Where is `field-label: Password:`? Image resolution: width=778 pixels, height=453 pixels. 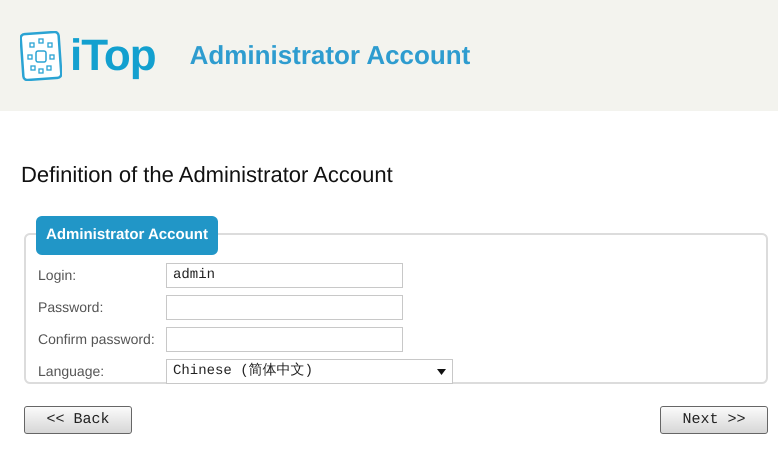 field-label: Password: is located at coordinates (71, 307).